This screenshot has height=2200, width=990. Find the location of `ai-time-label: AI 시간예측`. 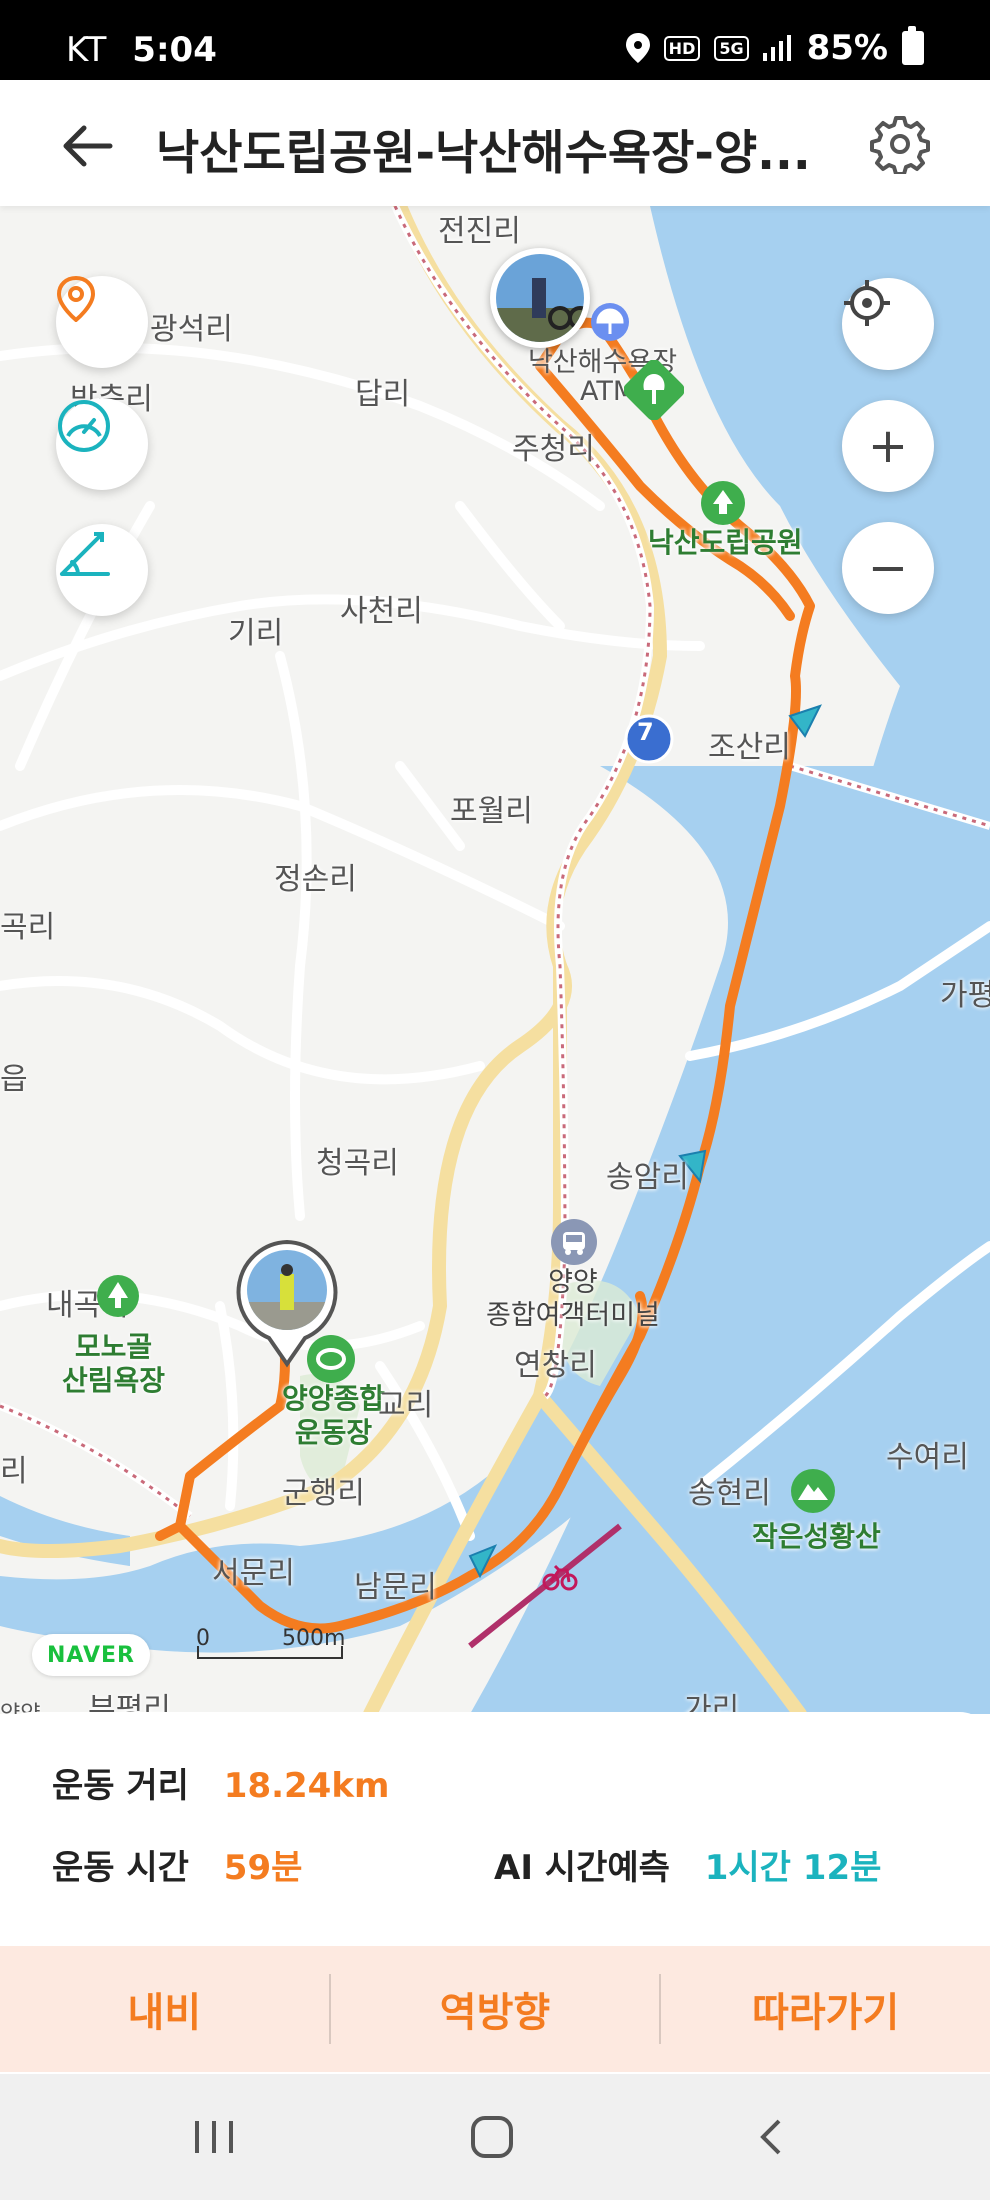

ai-time-label: AI 시간예측 is located at coordinates (582, 1868).